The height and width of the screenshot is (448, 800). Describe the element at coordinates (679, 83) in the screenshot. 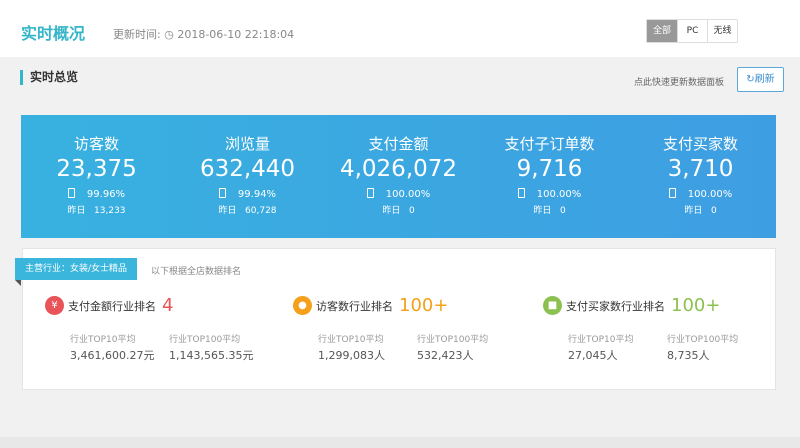

I see `refresh-hint: 点此快速更新数据面板` at that location.